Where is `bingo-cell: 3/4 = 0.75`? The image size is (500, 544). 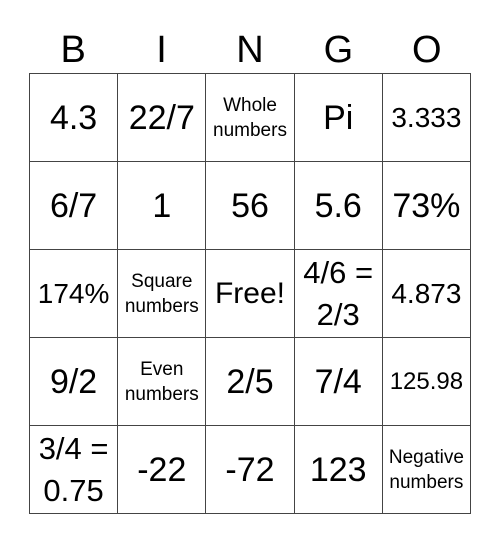 bingo-cell: 3/4 = 0.75 is located at coordinates (74, 470).